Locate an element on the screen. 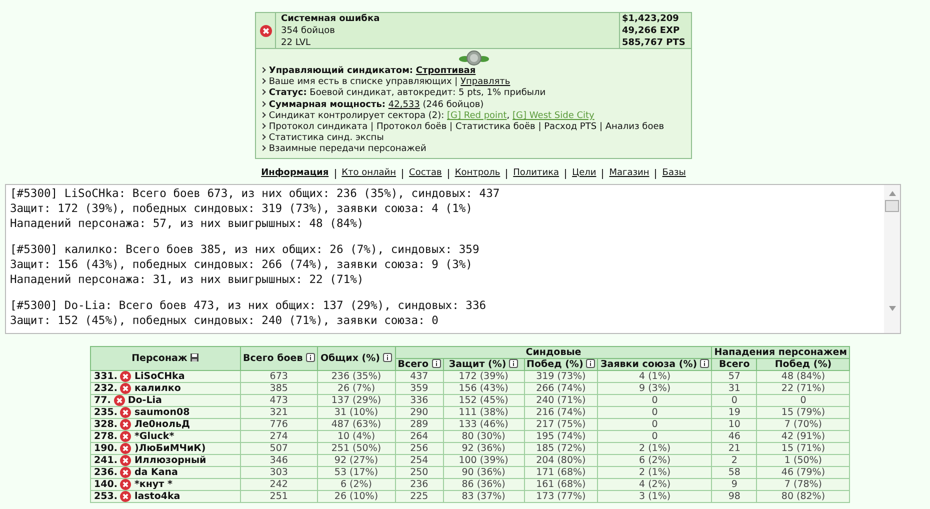 This screenshot has height=509, width=930. table-cell: 2 is located at coordinates (734, 460).